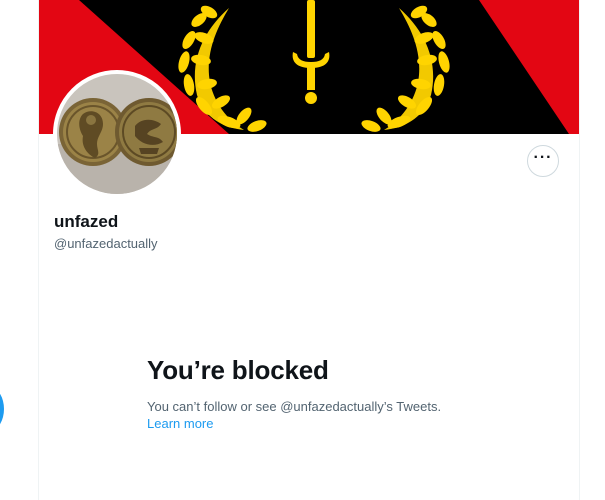  What do you see at coordinates (337, 423) in the screenshot?
I see `learn-more-link: Learn more` at bounding box center [337, 423].